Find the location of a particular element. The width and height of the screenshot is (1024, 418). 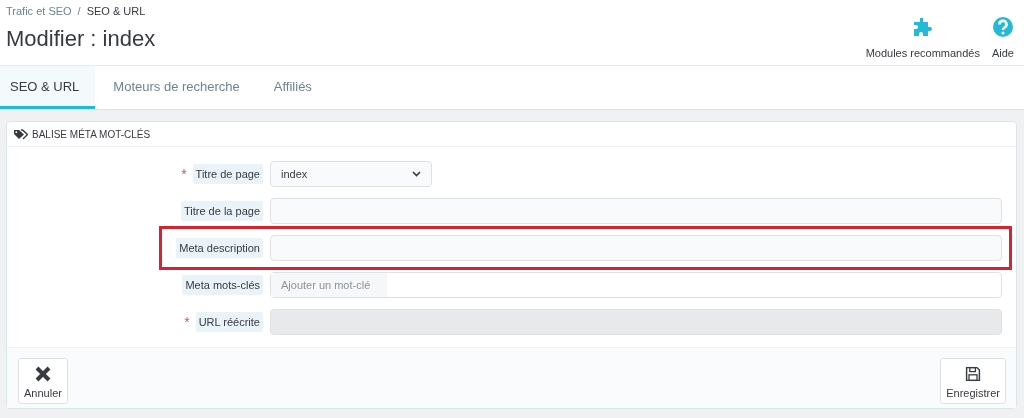

chevron-down-icon is located at coordinates (416, 174).